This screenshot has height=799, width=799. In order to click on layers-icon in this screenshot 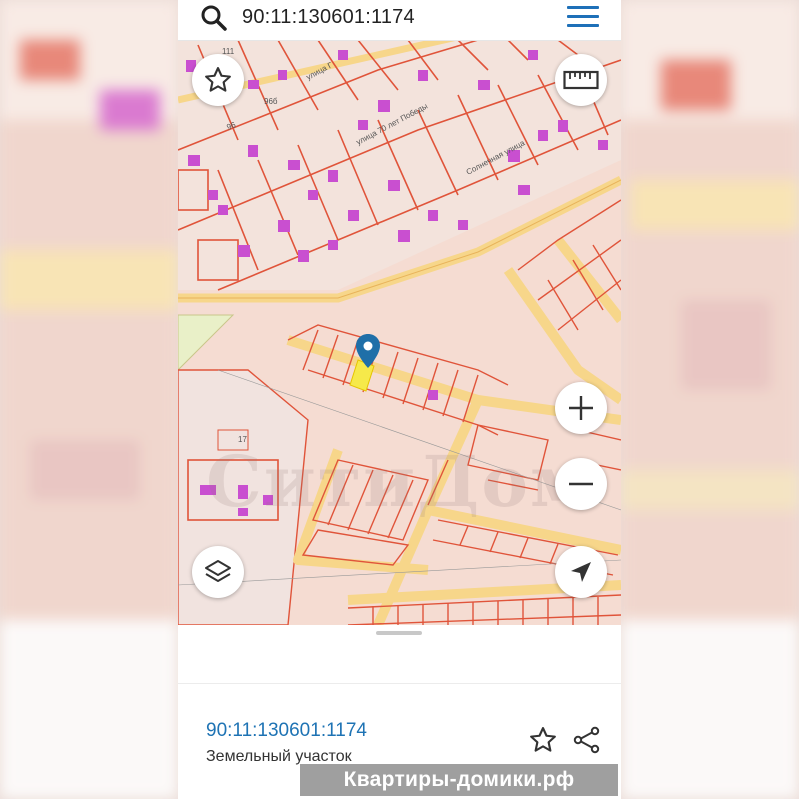, I will do `click(218, 571)`.